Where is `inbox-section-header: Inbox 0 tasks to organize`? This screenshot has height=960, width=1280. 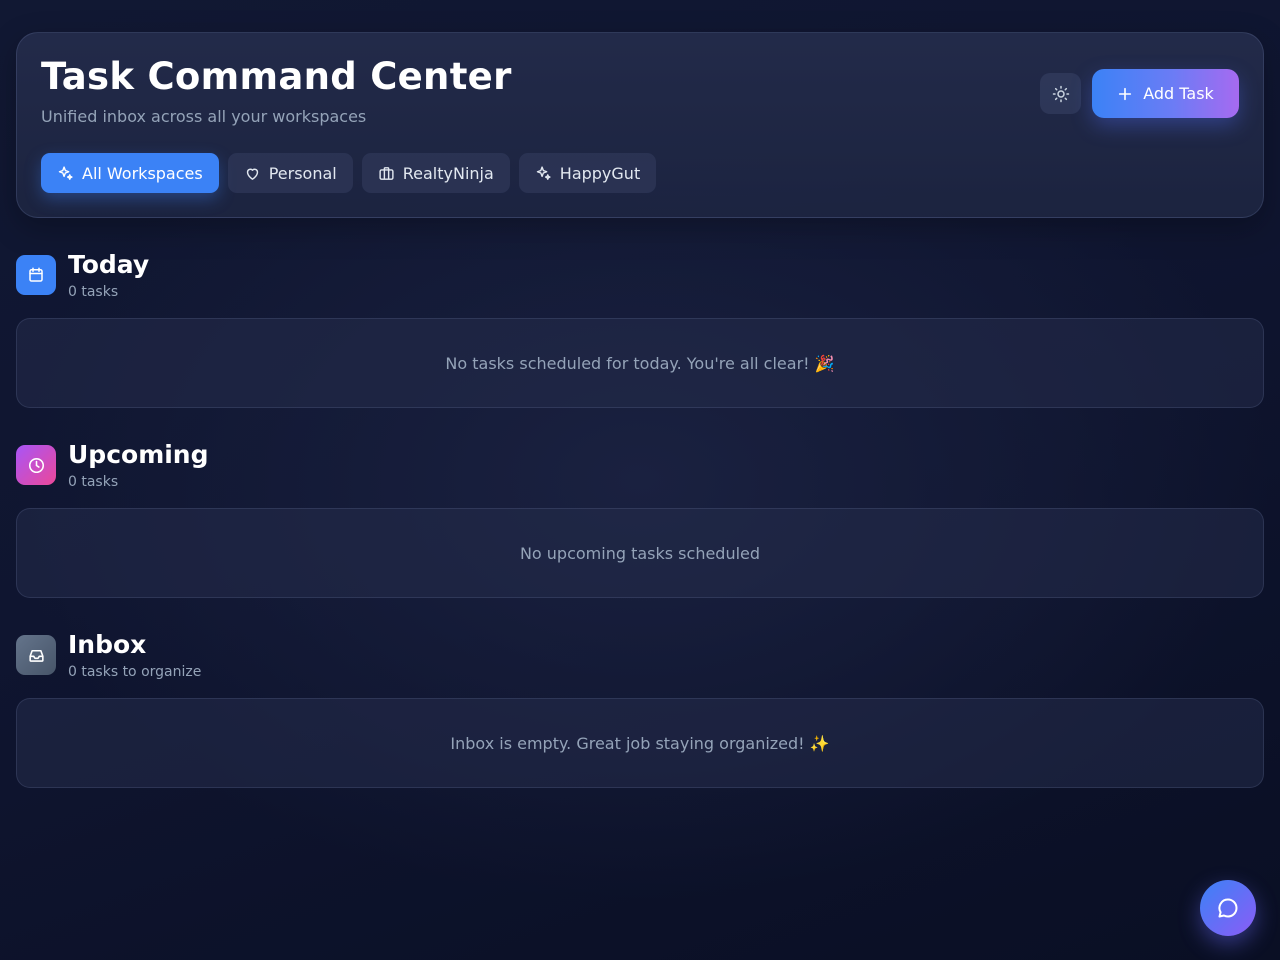
inbox-section-header: Inbox 0 tasks to organize is located at coordinates (108, 655).